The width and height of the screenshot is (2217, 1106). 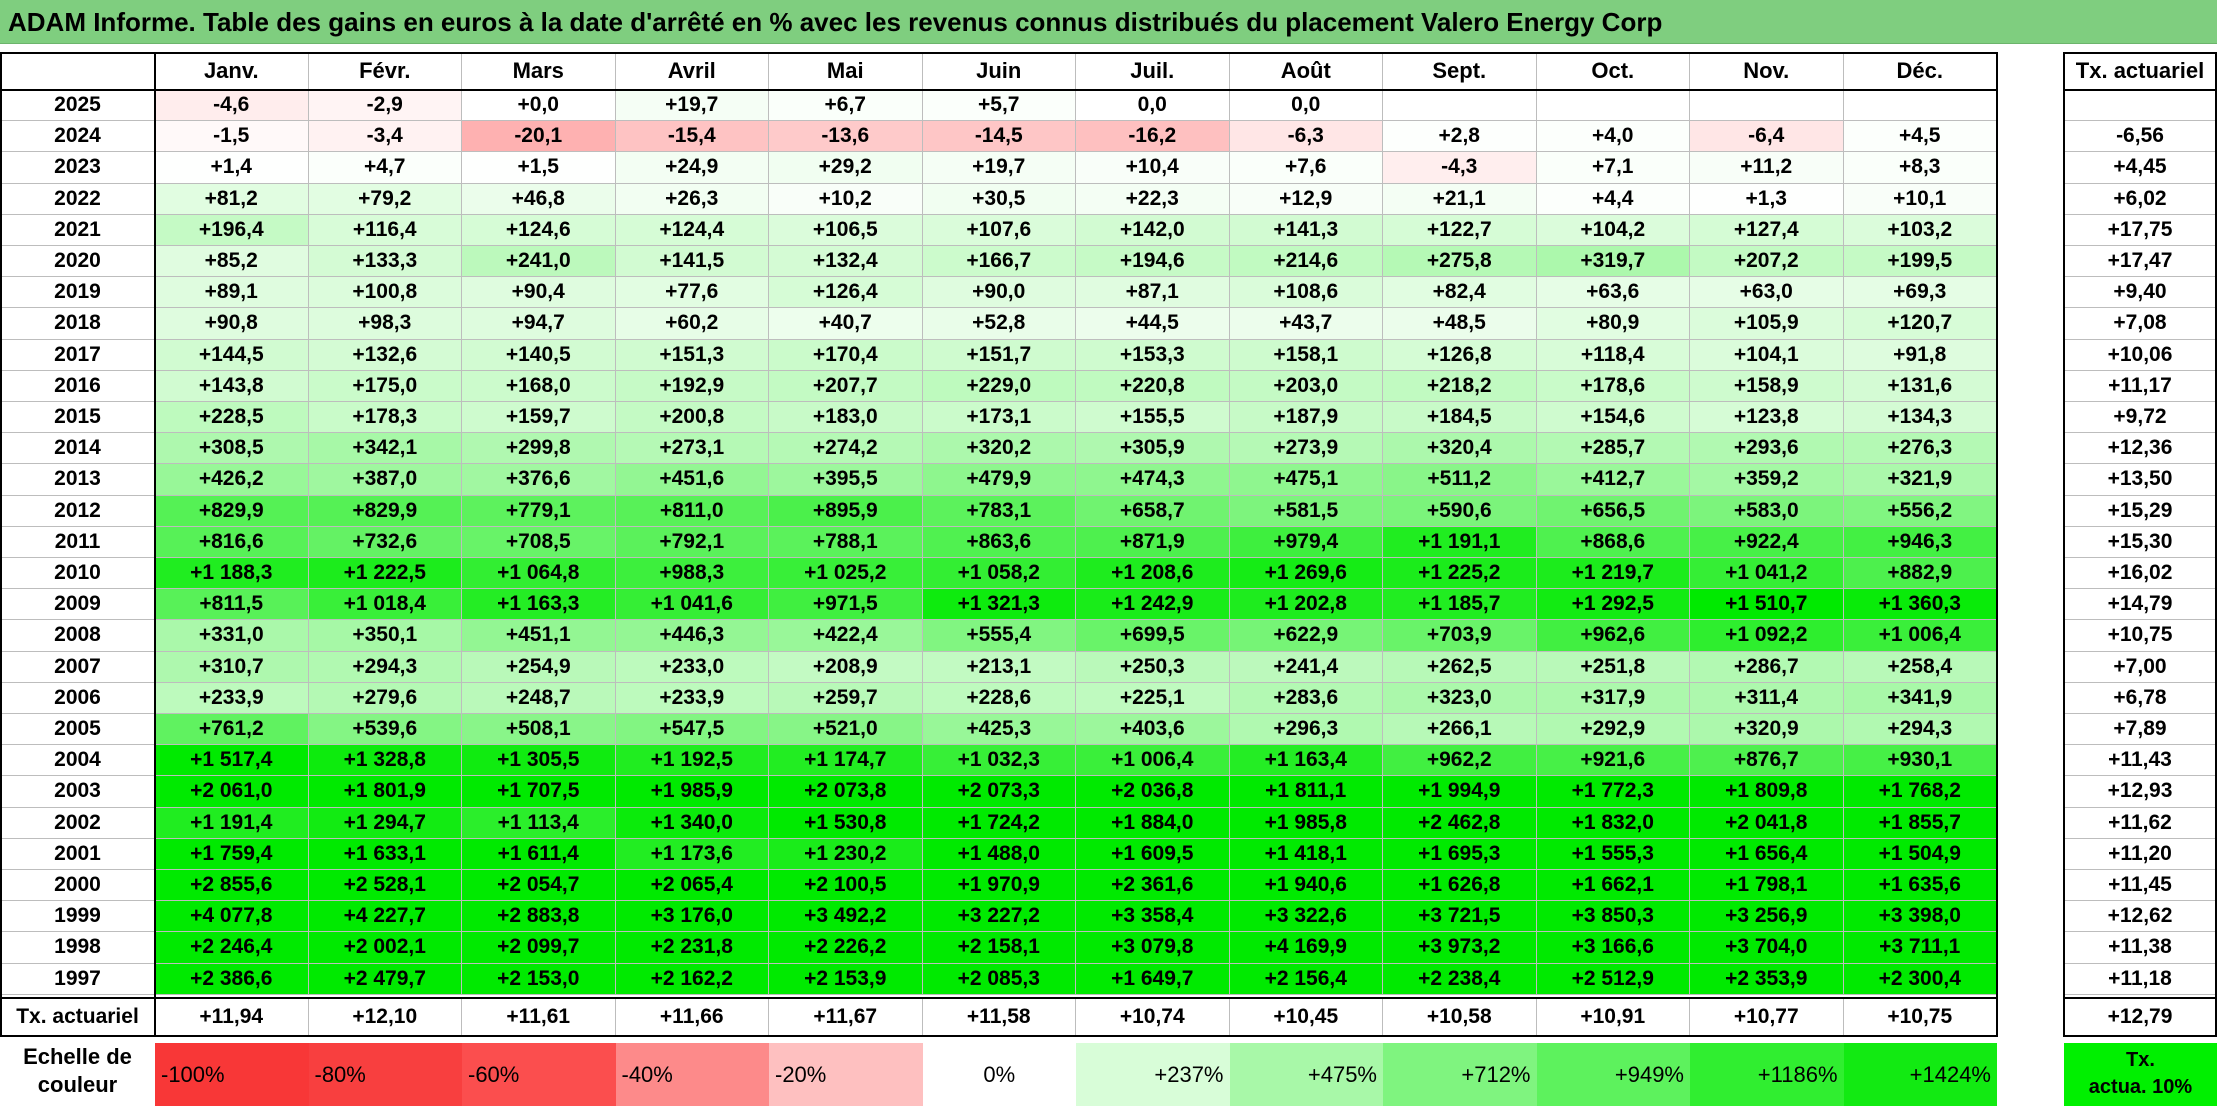 I want to click on overall-rate-cell: +12,79, so click(x=2140, y=1017).